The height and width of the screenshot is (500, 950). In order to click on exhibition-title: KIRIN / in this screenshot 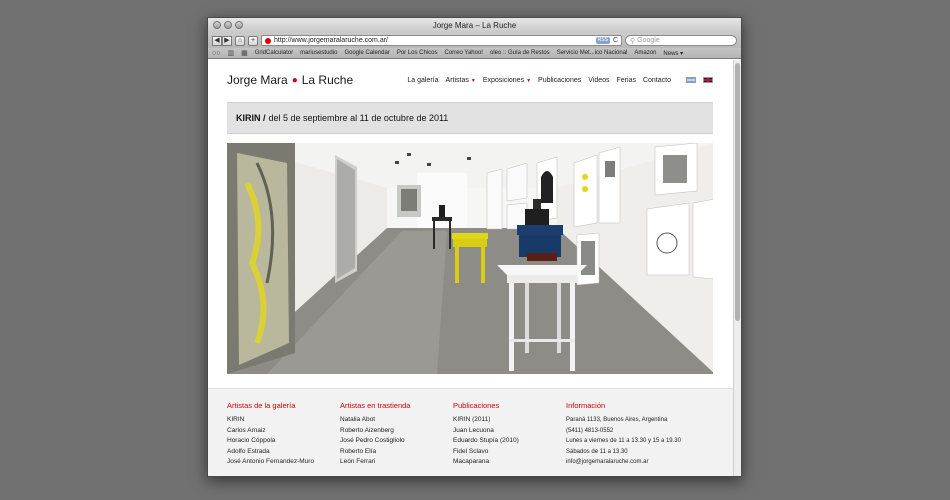, I will do `click(251, 118)`.